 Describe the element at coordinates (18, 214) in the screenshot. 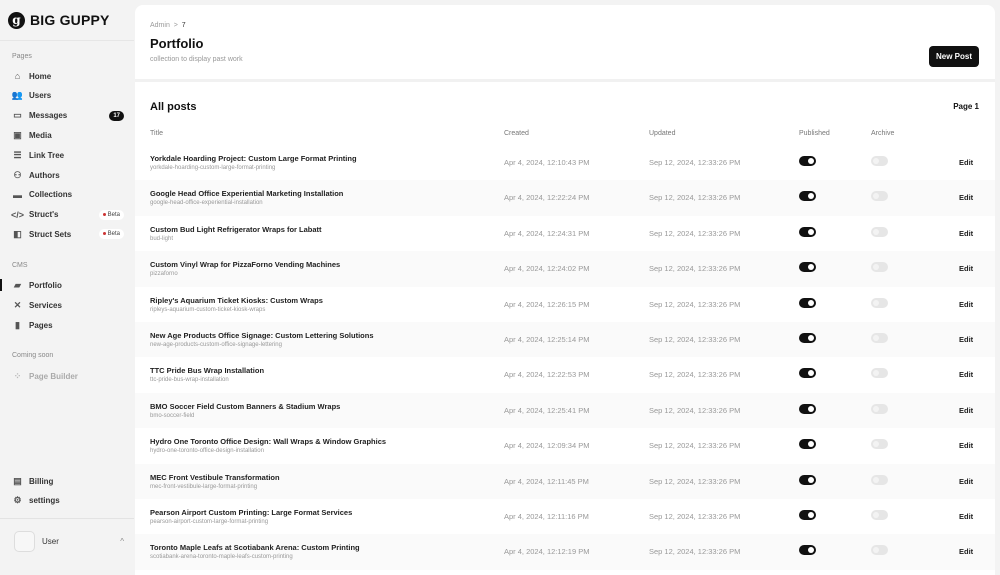

I see `struct-s-icon: </>` at that location.